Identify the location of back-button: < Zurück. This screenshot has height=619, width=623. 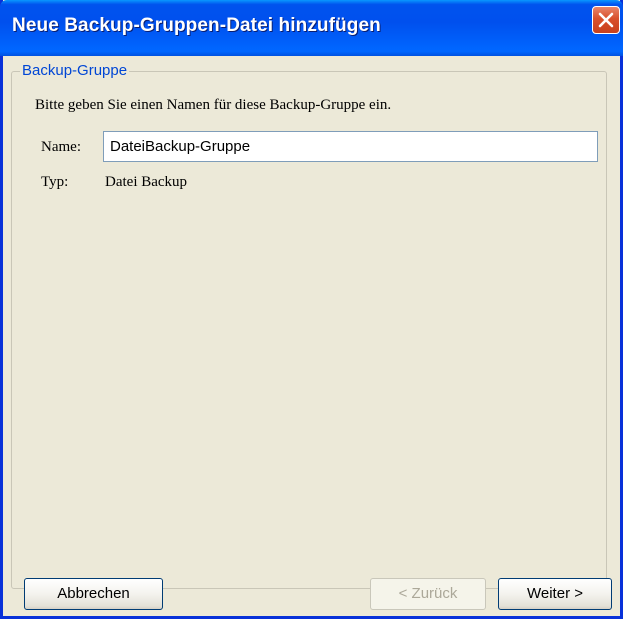
(428, 594).